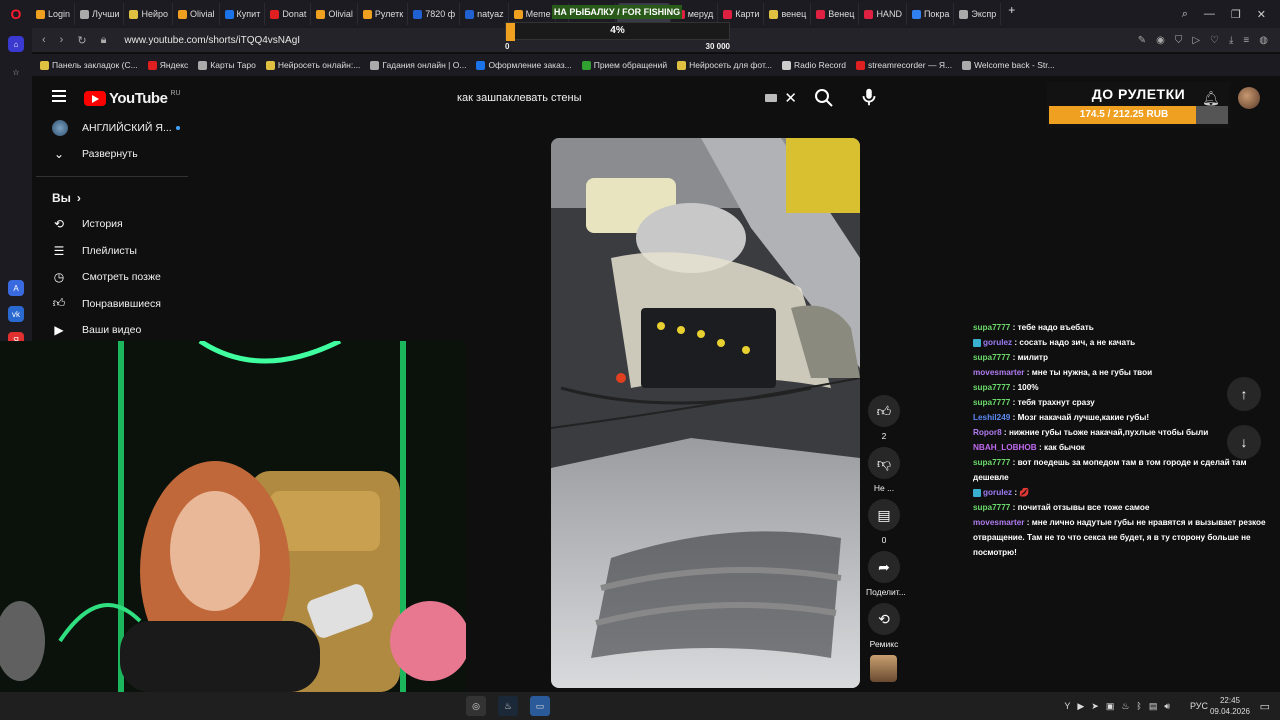  Describe the element at coordinates (884, 626) in the screenshot. I see `remix-button: ⟲ Ремикс` at that location.